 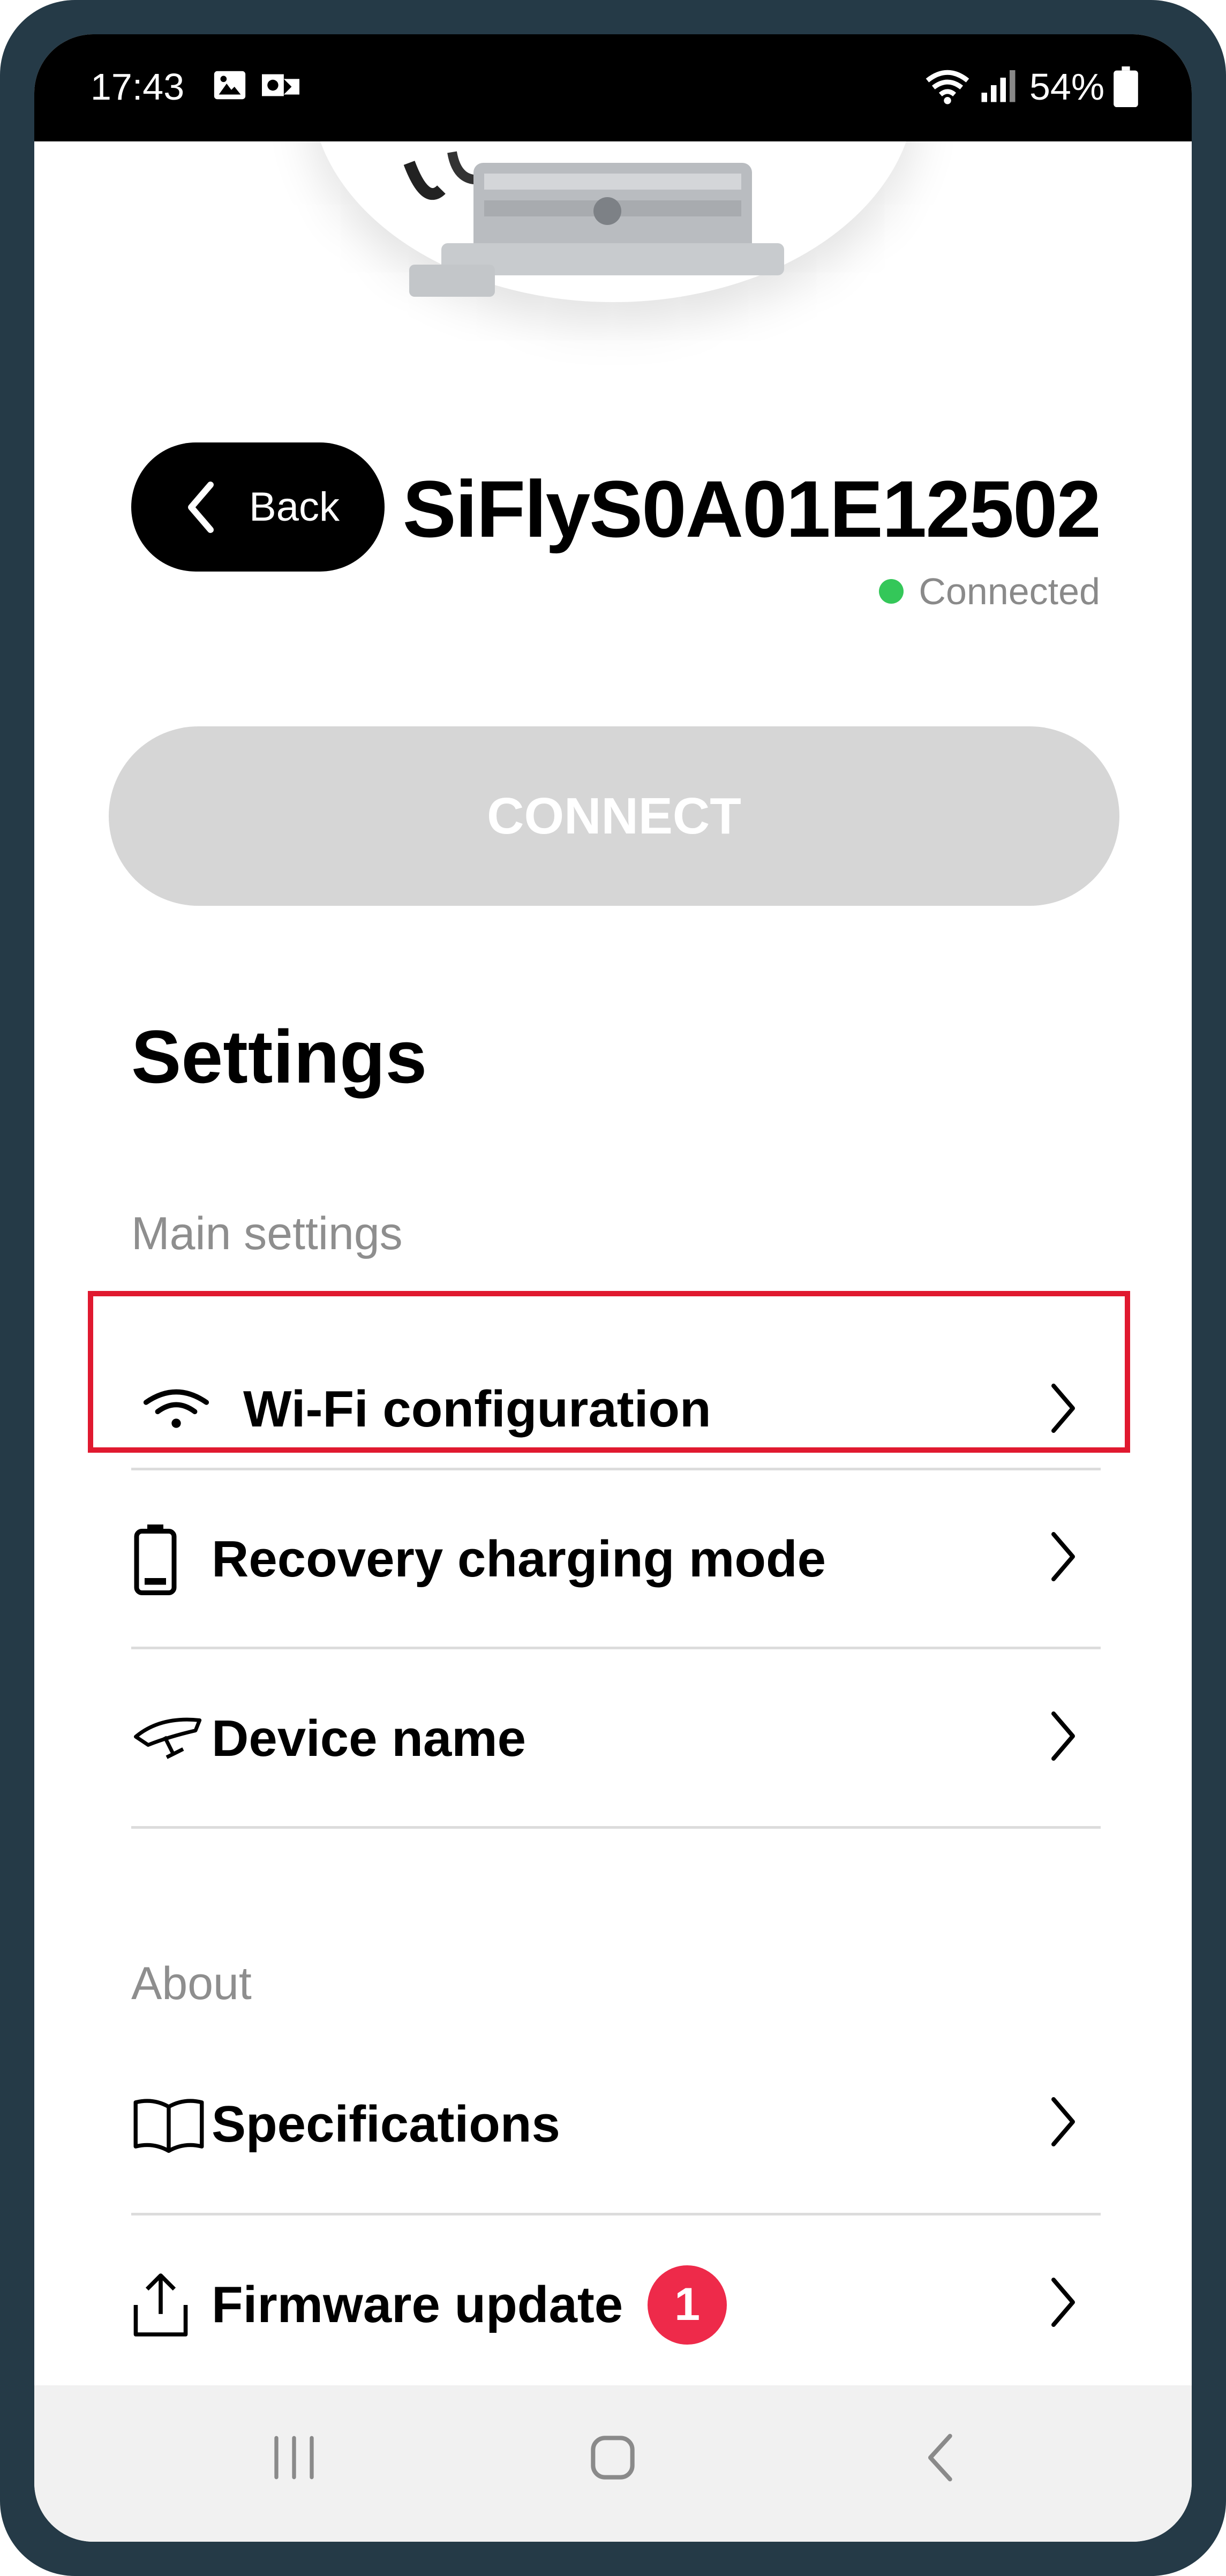 I want to click on wifi-icon, so click(x=948, y=87).